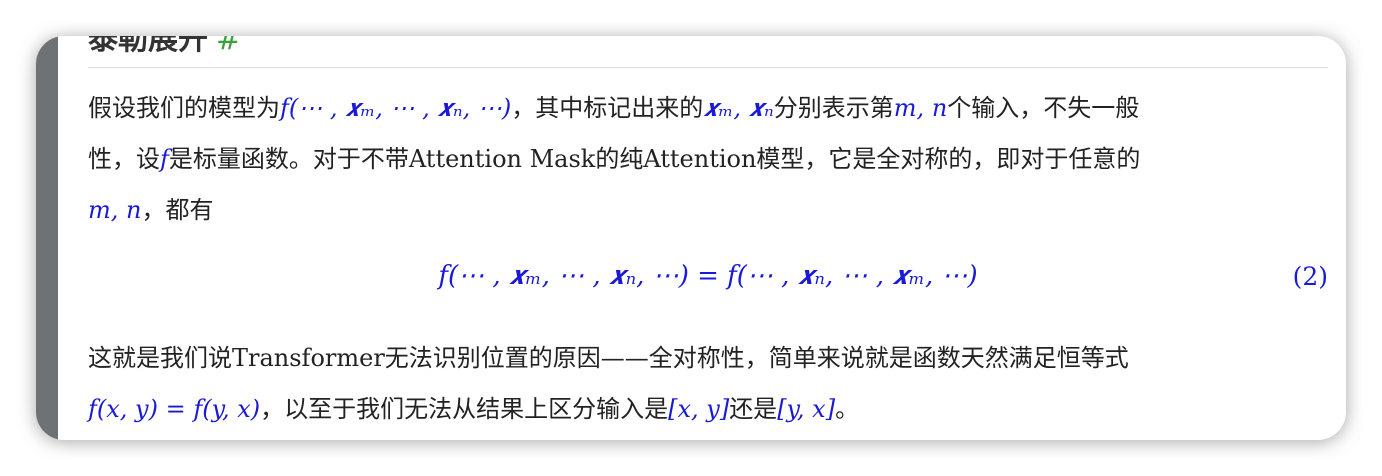 This screenshot has height=476, width=1382. What do you see at coordinates (464, 409) in the screenshot?
I see `text: ，以至于我们无法从结果上区分输入是` at bounding box center [464, 409].